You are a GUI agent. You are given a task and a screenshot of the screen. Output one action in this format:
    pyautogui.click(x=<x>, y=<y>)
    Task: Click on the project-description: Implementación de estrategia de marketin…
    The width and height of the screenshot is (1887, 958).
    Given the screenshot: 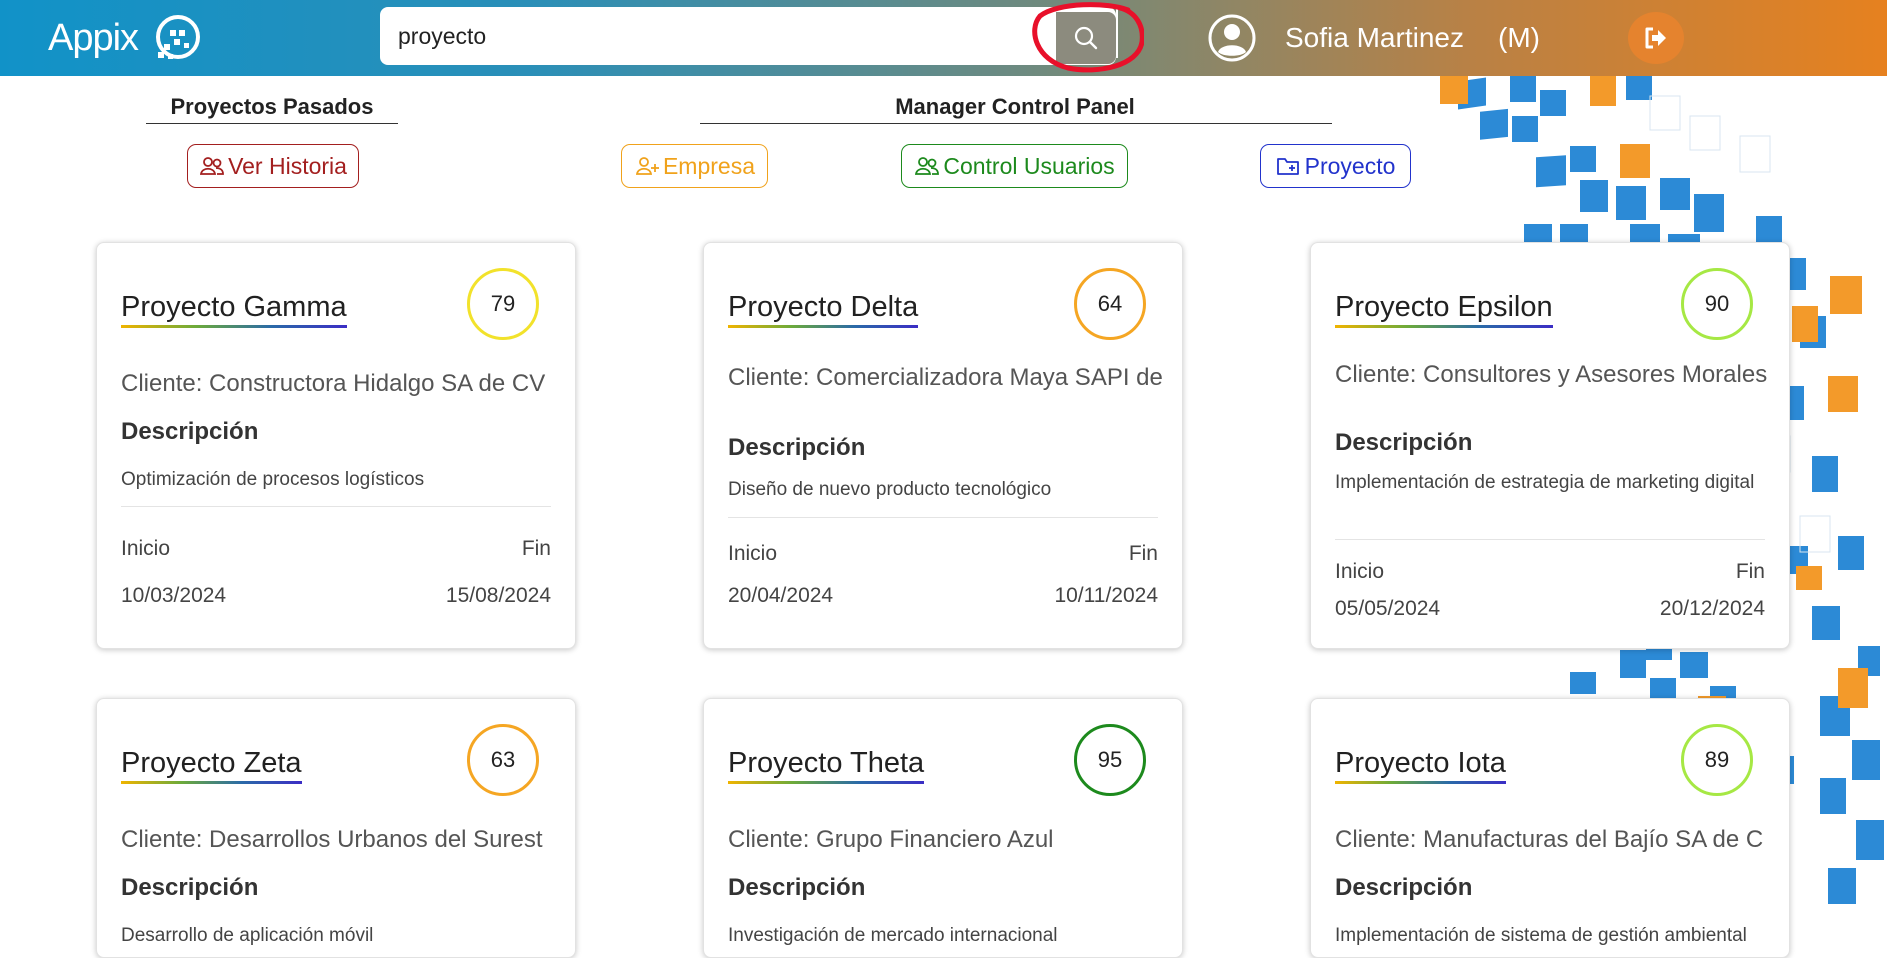 What is the action you would take?
    pyautogui.click(x=1545, y=482)
    